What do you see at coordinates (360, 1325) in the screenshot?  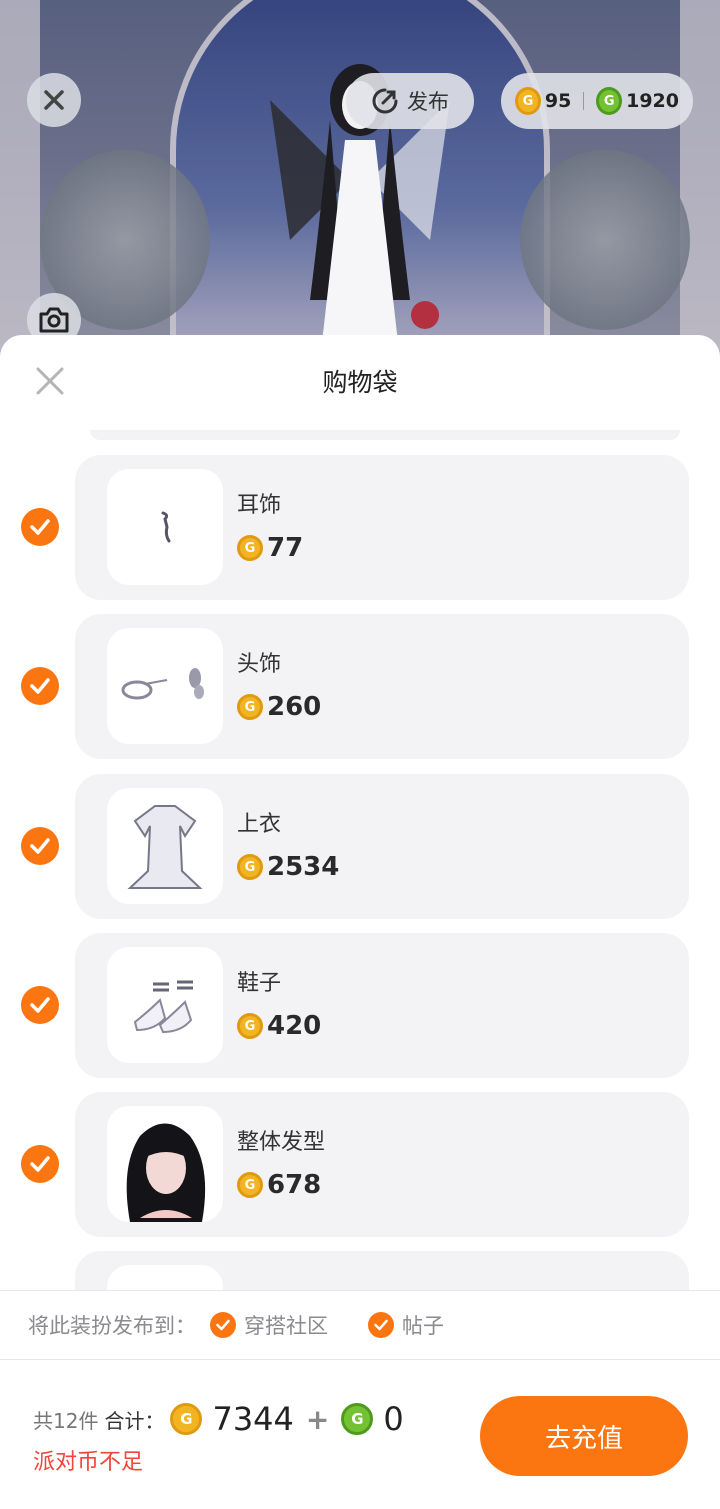 I see `publish-targets-row: 将此装扮发布到： 穿搭社区 帖子` at bounding box center [360, 1325].